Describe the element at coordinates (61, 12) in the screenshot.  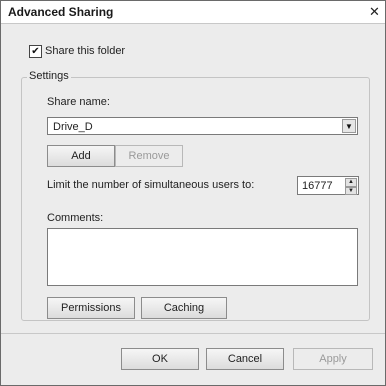
I see `window-title: Advanced Sharing` at that location.